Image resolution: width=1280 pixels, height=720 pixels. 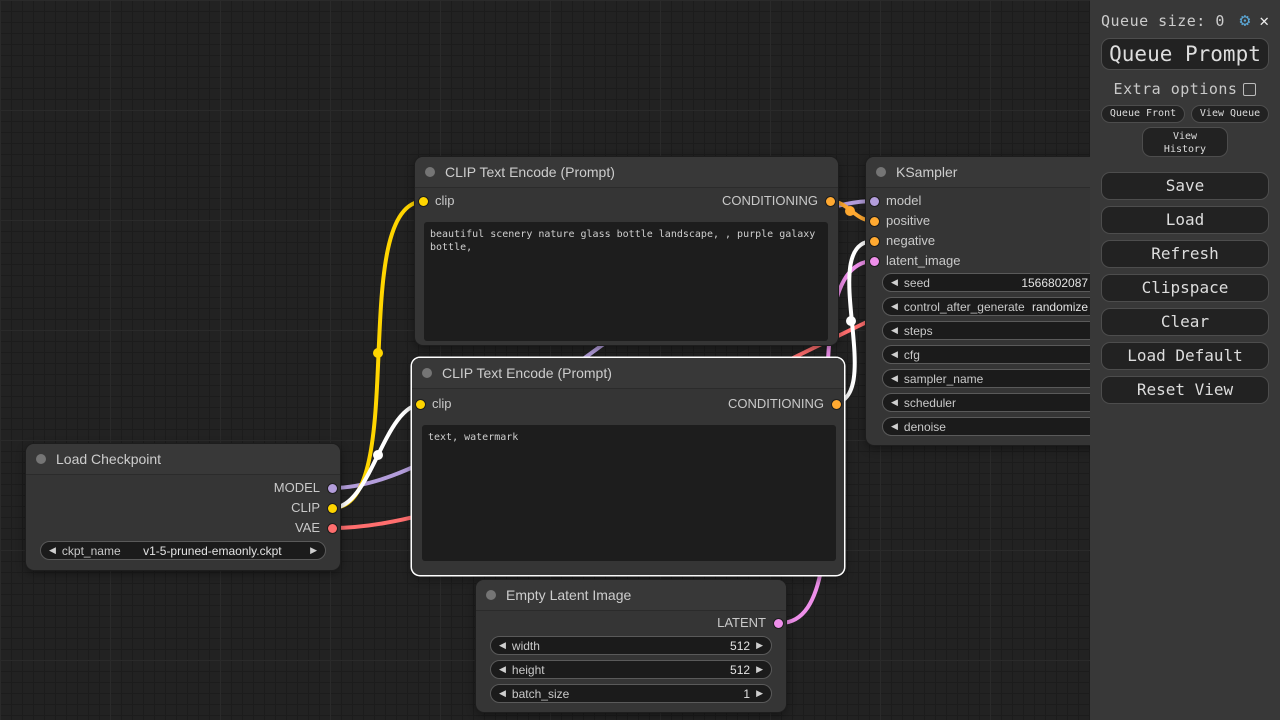 What do you see at coordinates (315, 508) in the screenshot?
I see `output-port-clip: CLIP` at bounding box center [315, 508].